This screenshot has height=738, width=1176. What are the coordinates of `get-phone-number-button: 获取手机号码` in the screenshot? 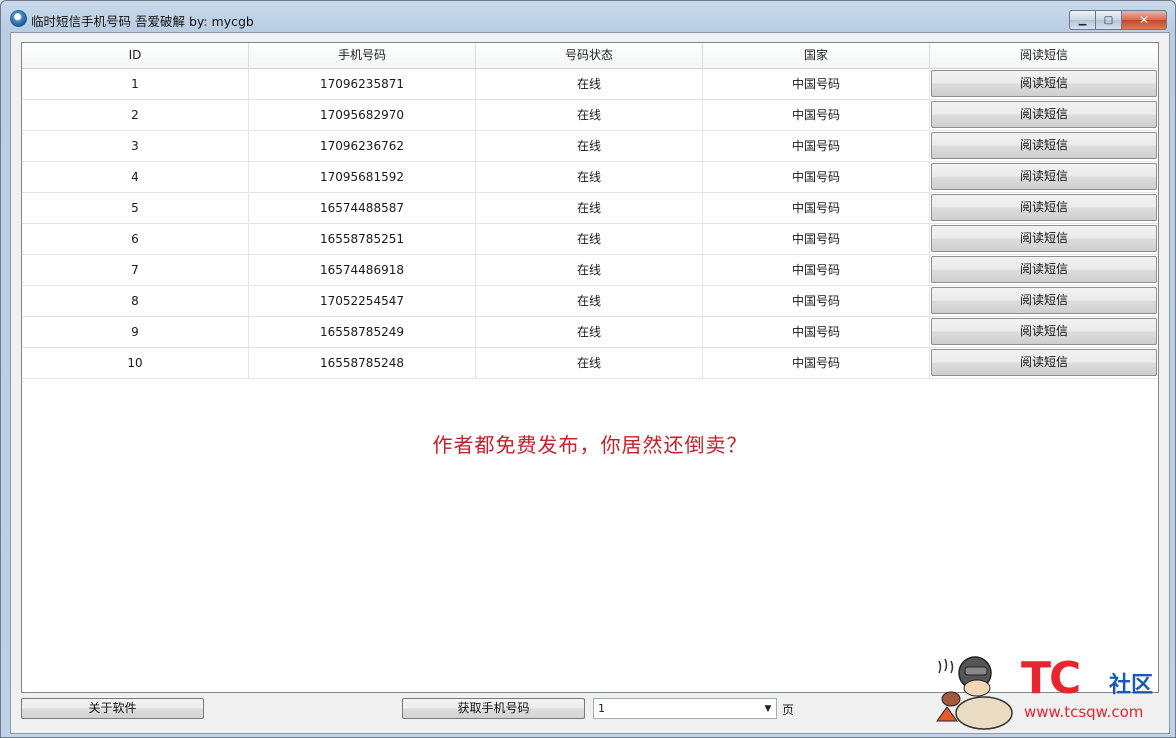 It's located at (493, 708).